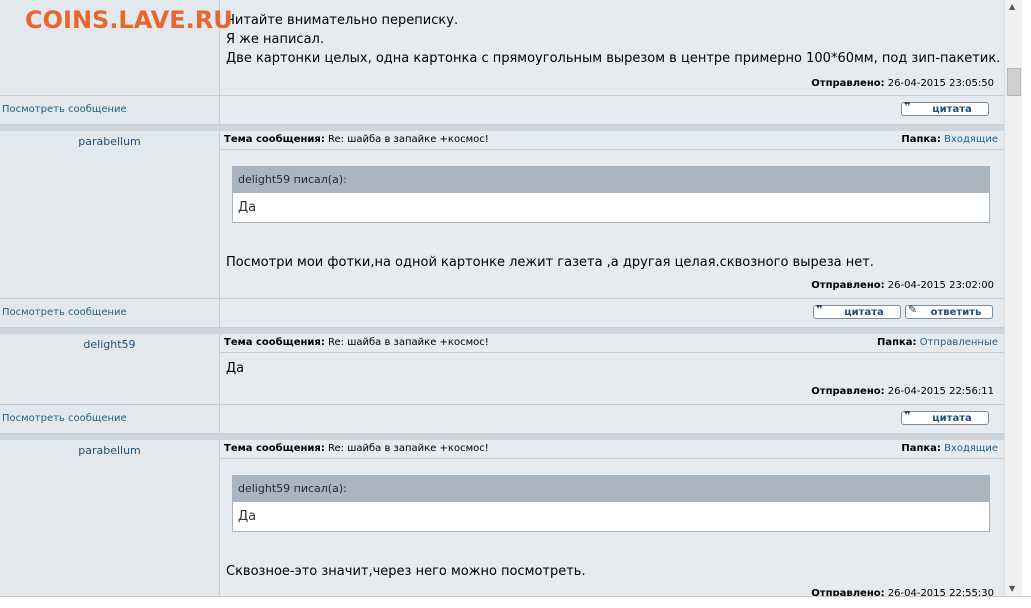  I want to click on message-text: Да, so click(235, 368).